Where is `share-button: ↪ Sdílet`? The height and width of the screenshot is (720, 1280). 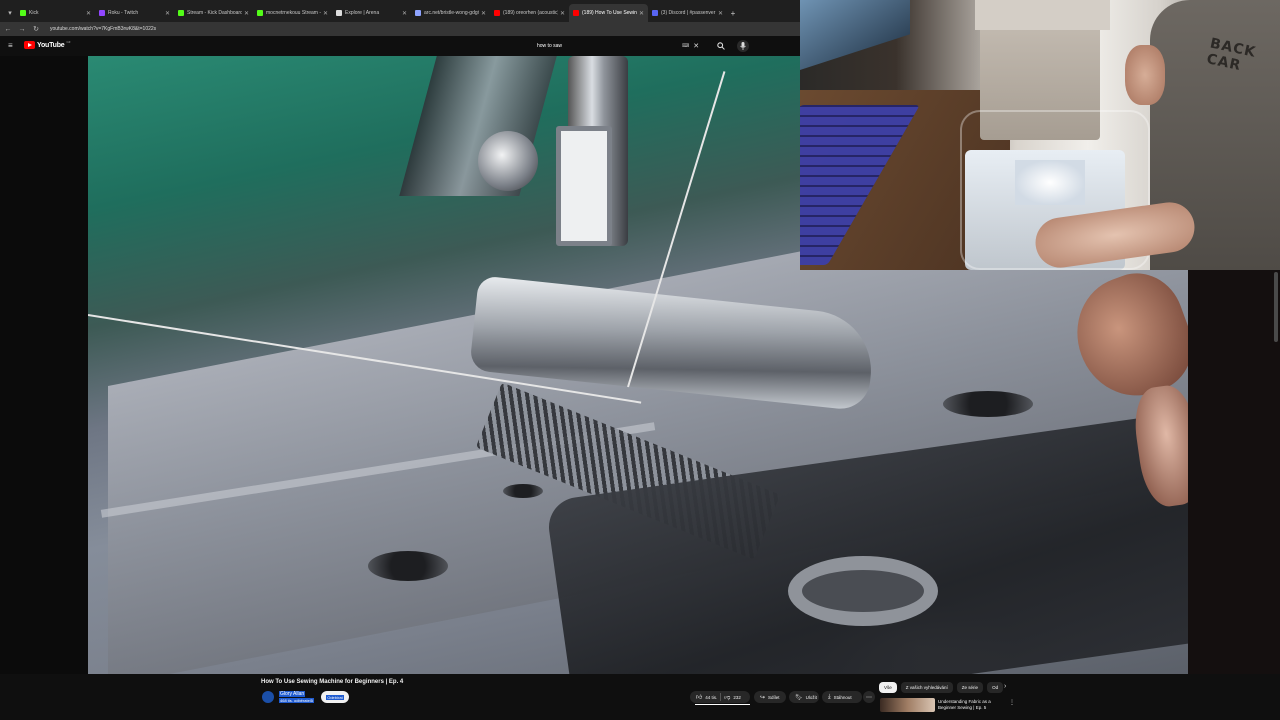
share-button: ↪ Sdílet is located at coordinates (770, 697).